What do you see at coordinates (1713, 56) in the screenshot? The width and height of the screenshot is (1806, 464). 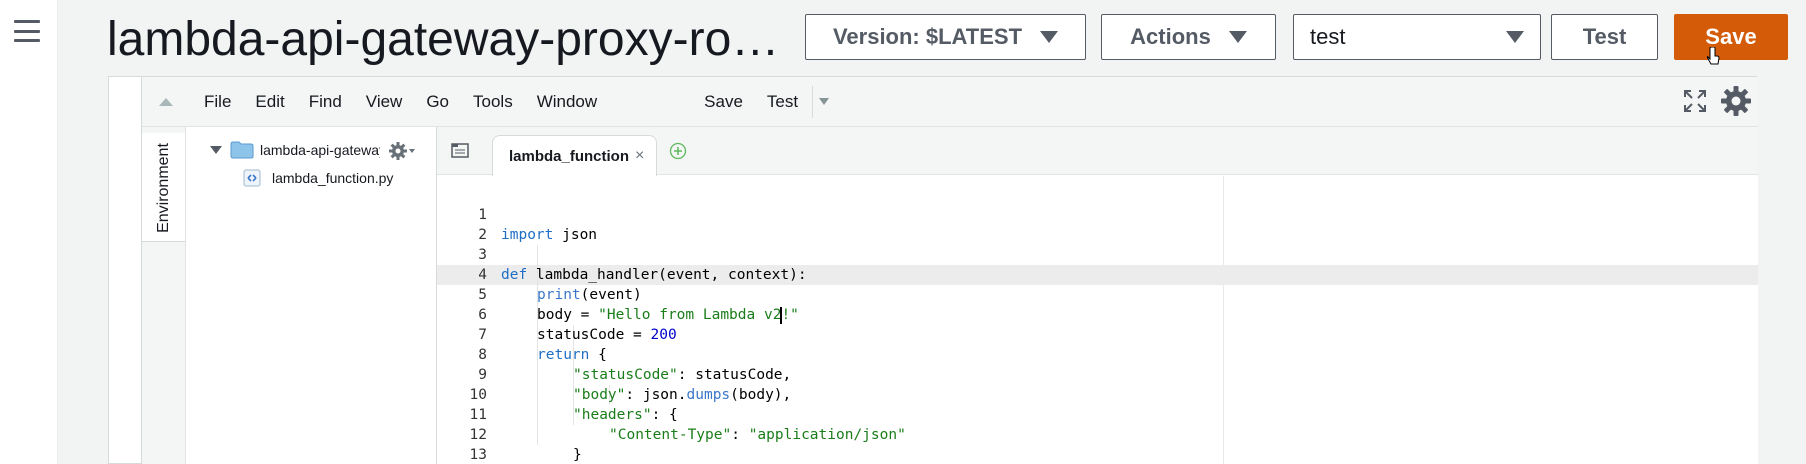 I see `mouse-pointer-icon` at bounding box center [1713, 56].